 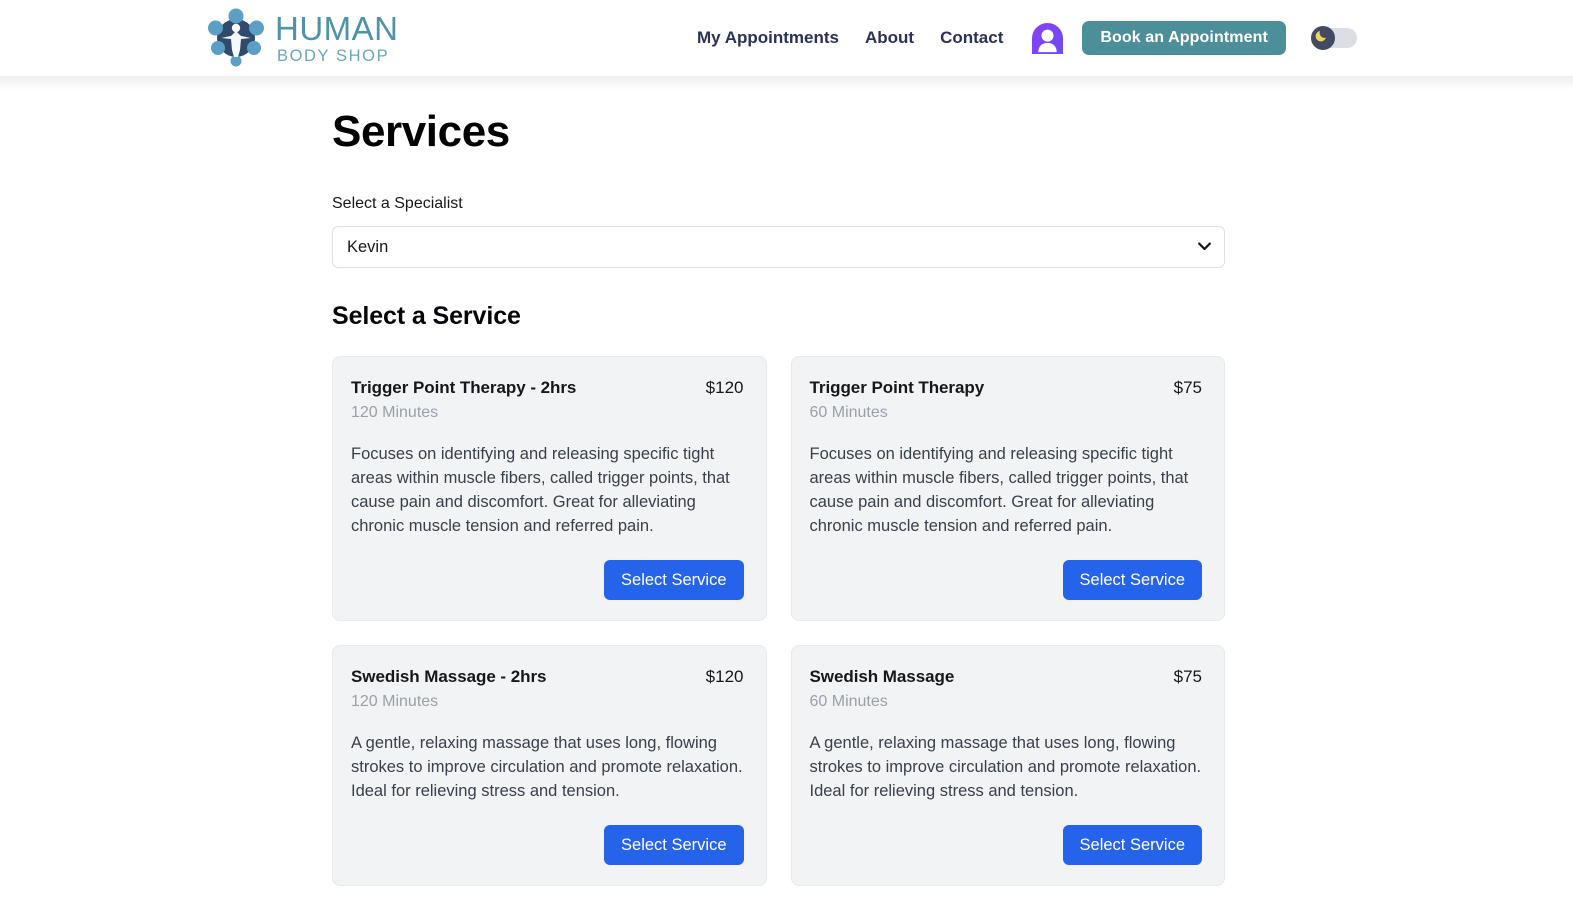 What do you see at coordinates (426, 316) in the screenshot?
I see `select-service-heading: Select a Service` at bounding box center [426, 316].